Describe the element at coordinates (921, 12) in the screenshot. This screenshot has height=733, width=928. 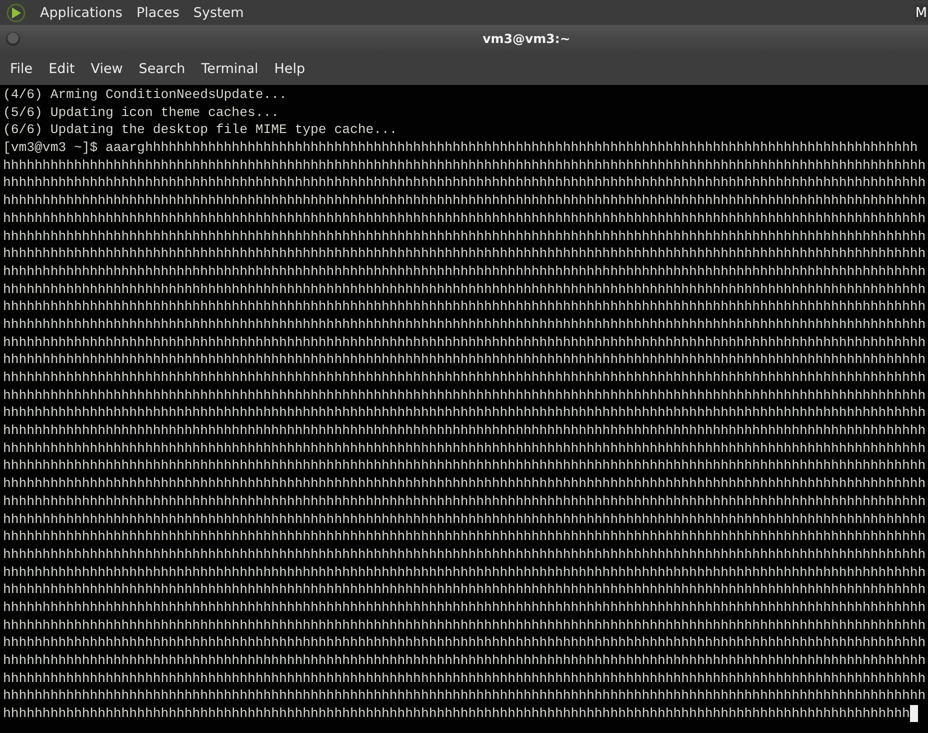
I see `panel-label: M` at that location.